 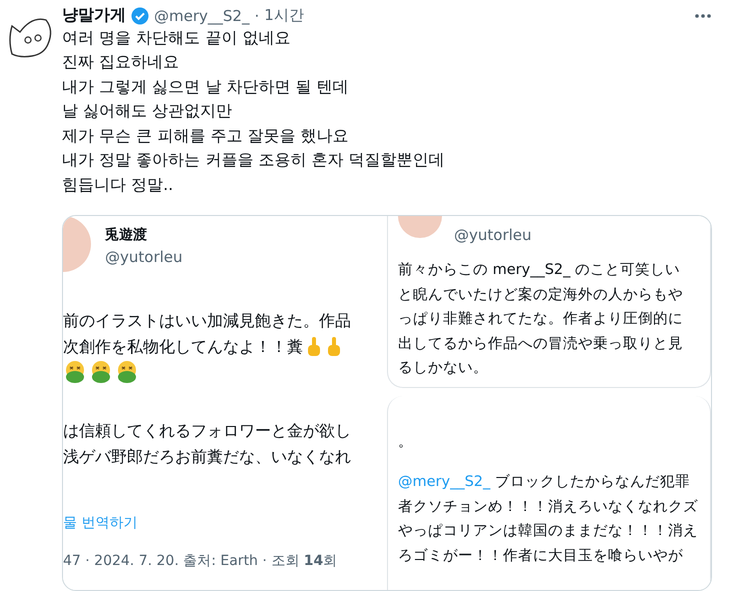 I want to click on tweet-text: 前々からこの mery__S2_ のこと可笑しい, so click(x=539, y=270).